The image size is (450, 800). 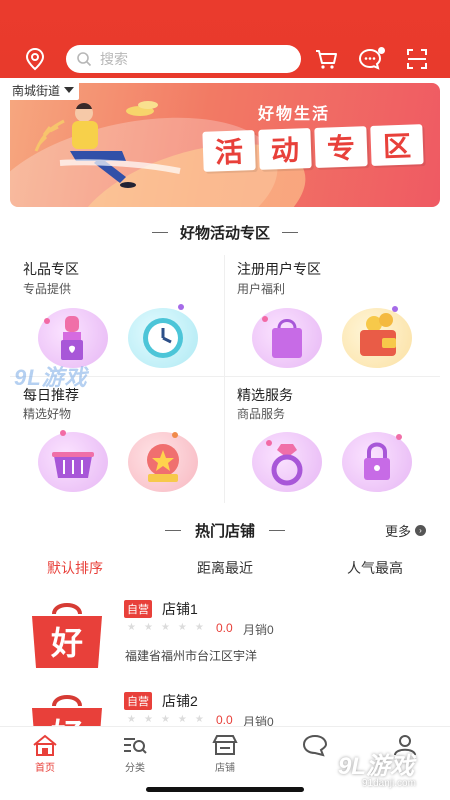 What do you see at coordinates (417, 59) in the screenshot?
I see `scan-icon` at bounding box center [417, 59].